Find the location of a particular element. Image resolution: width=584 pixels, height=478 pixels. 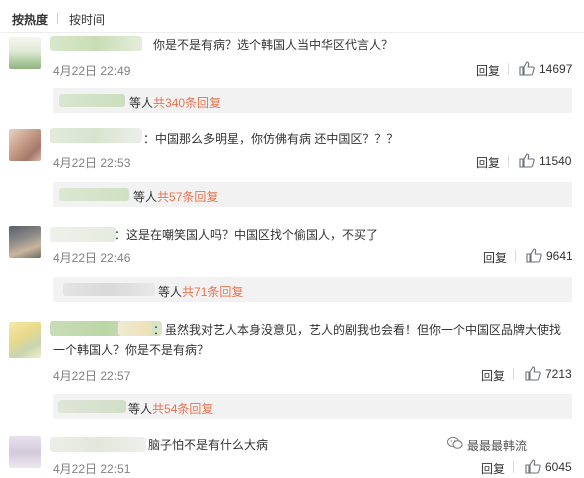

reply-thread-summary: 等人共57条回复 is located at coordinates (312, 194).